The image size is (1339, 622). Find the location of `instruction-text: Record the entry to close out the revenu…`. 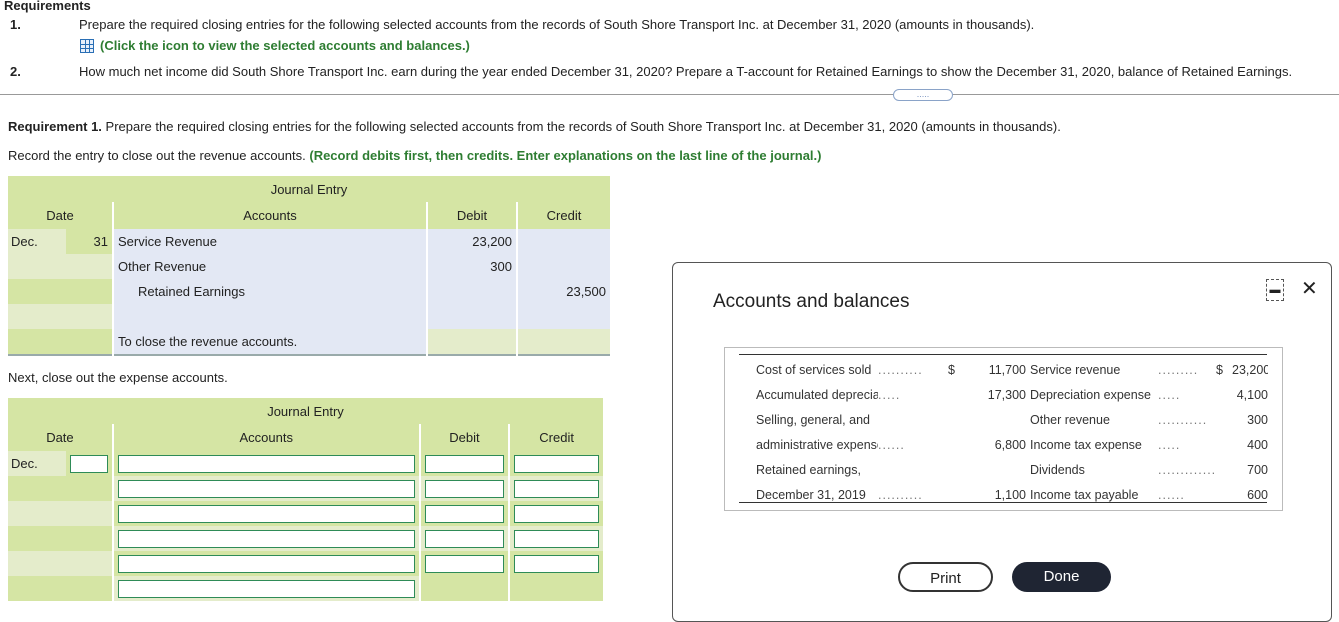

instruction-text: Record the entry to close out the revenu… is located at coordinates (157, 155).